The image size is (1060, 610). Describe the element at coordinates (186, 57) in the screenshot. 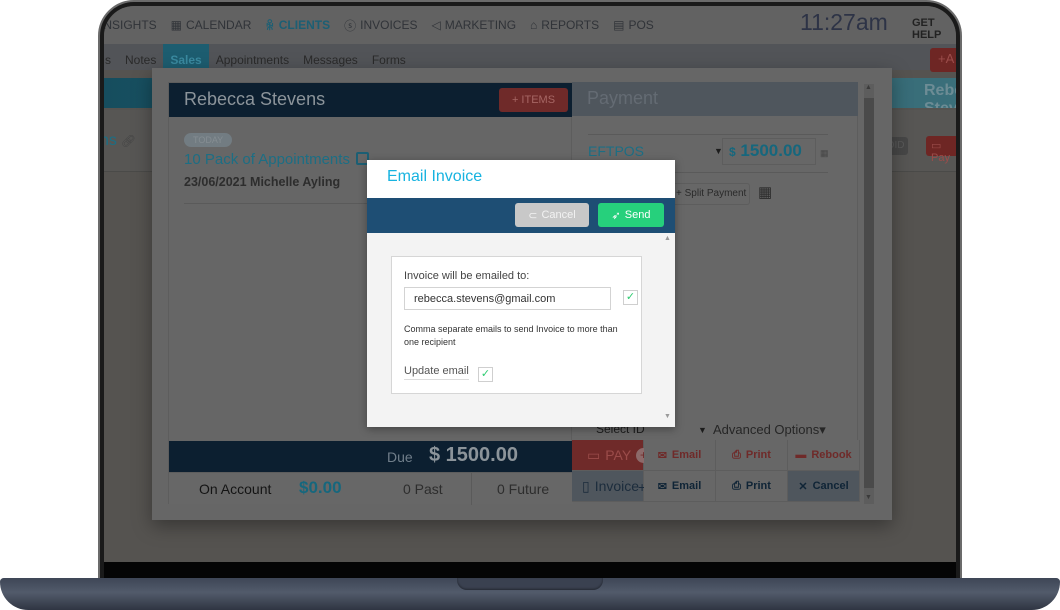

I see `tab-sales: Sales` at that location.